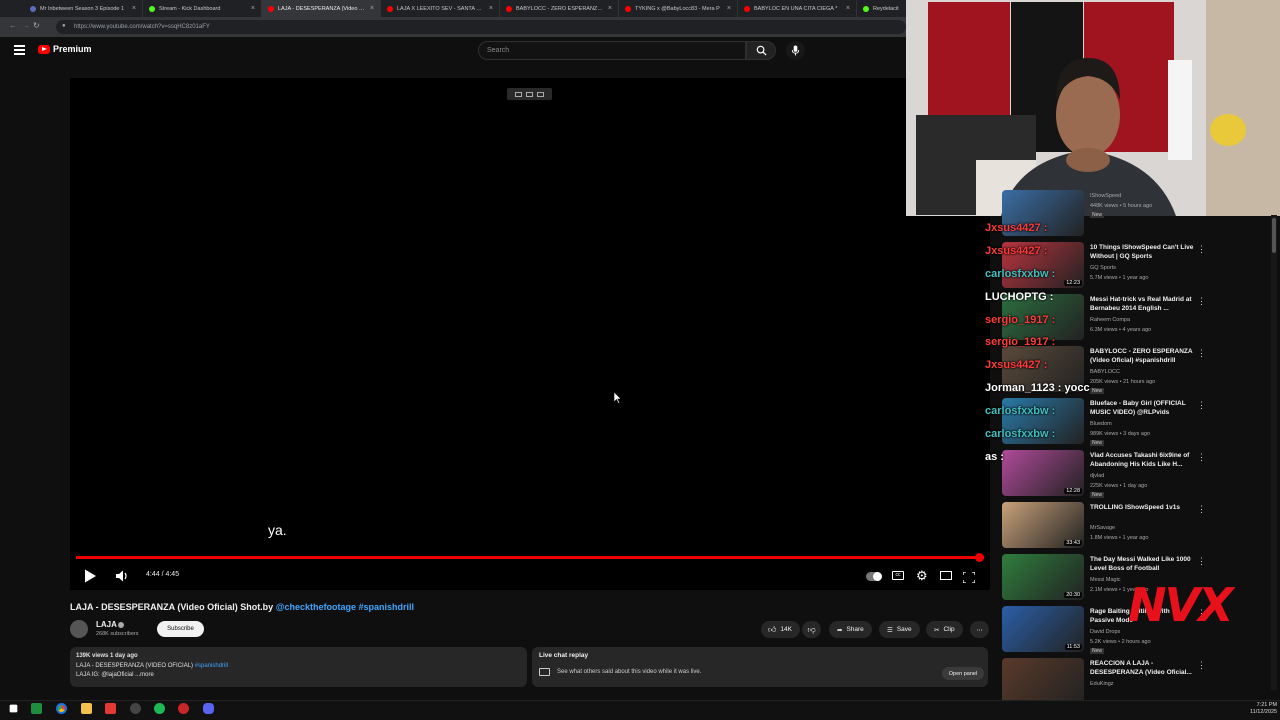 The width and height of the screenshot is (1280, 720). What do you see at coordinates (1105, 196) in the screenshot?
I see `recommendation-channel: IShowSpeed` at bounding box center [1105, 196].